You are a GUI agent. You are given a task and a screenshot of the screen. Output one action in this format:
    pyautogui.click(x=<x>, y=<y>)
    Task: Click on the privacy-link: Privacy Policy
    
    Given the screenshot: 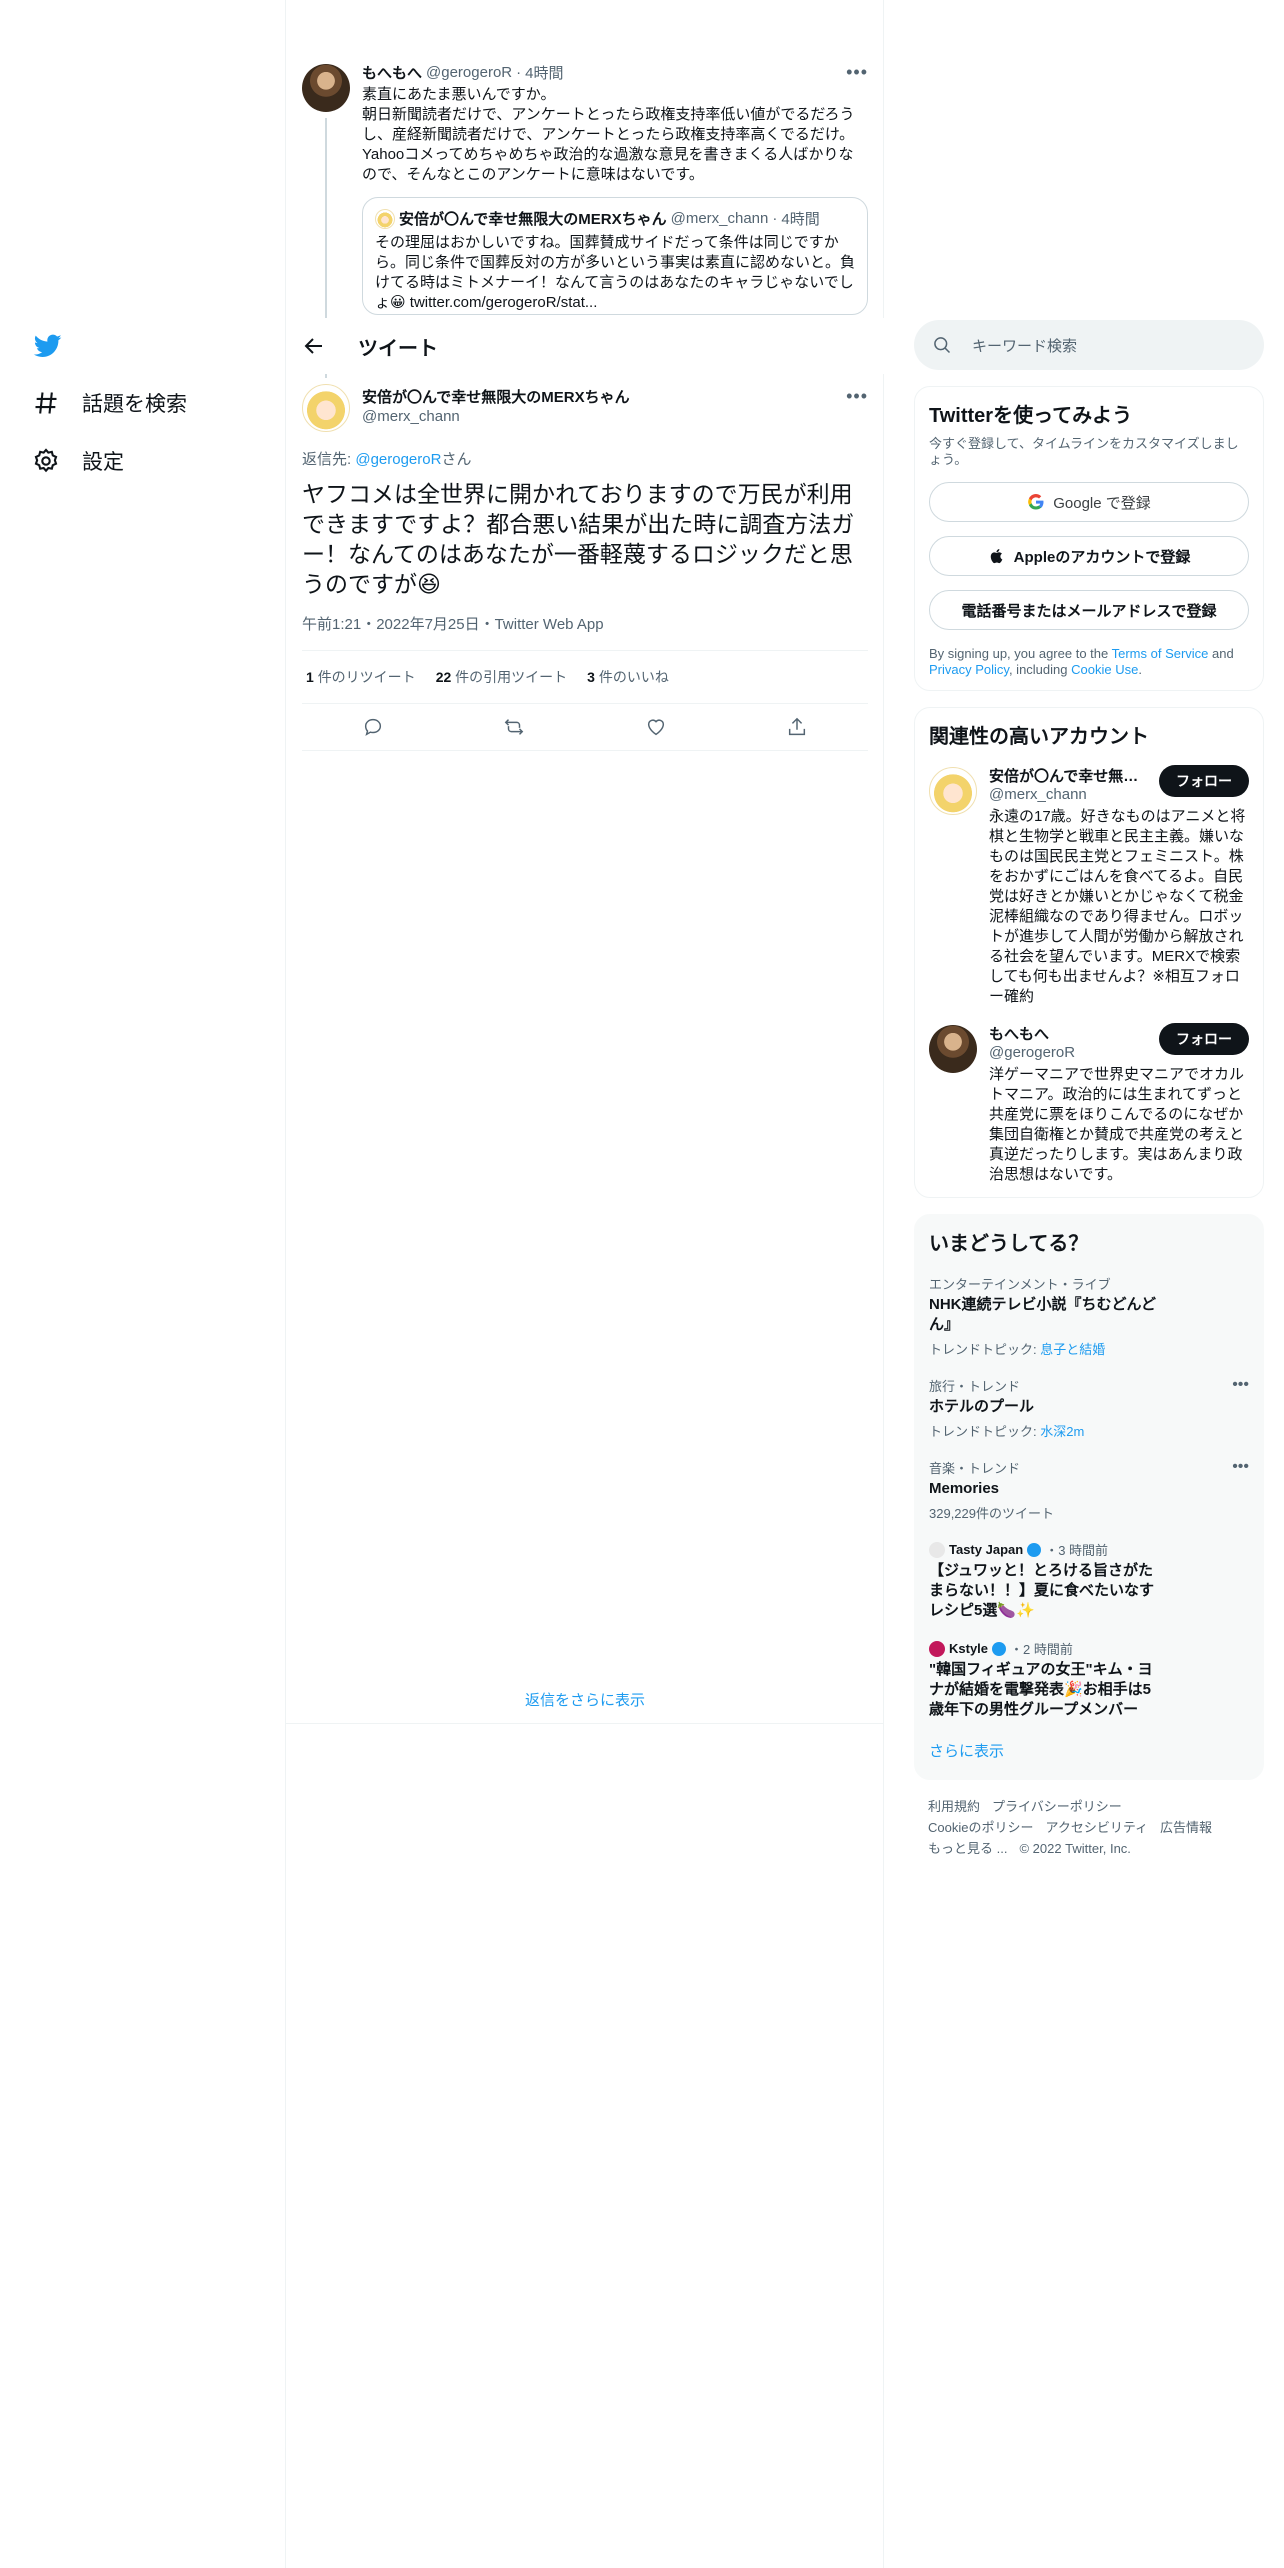 What is the action you would take?
    pyautogui.click(x=969, y=669)
    